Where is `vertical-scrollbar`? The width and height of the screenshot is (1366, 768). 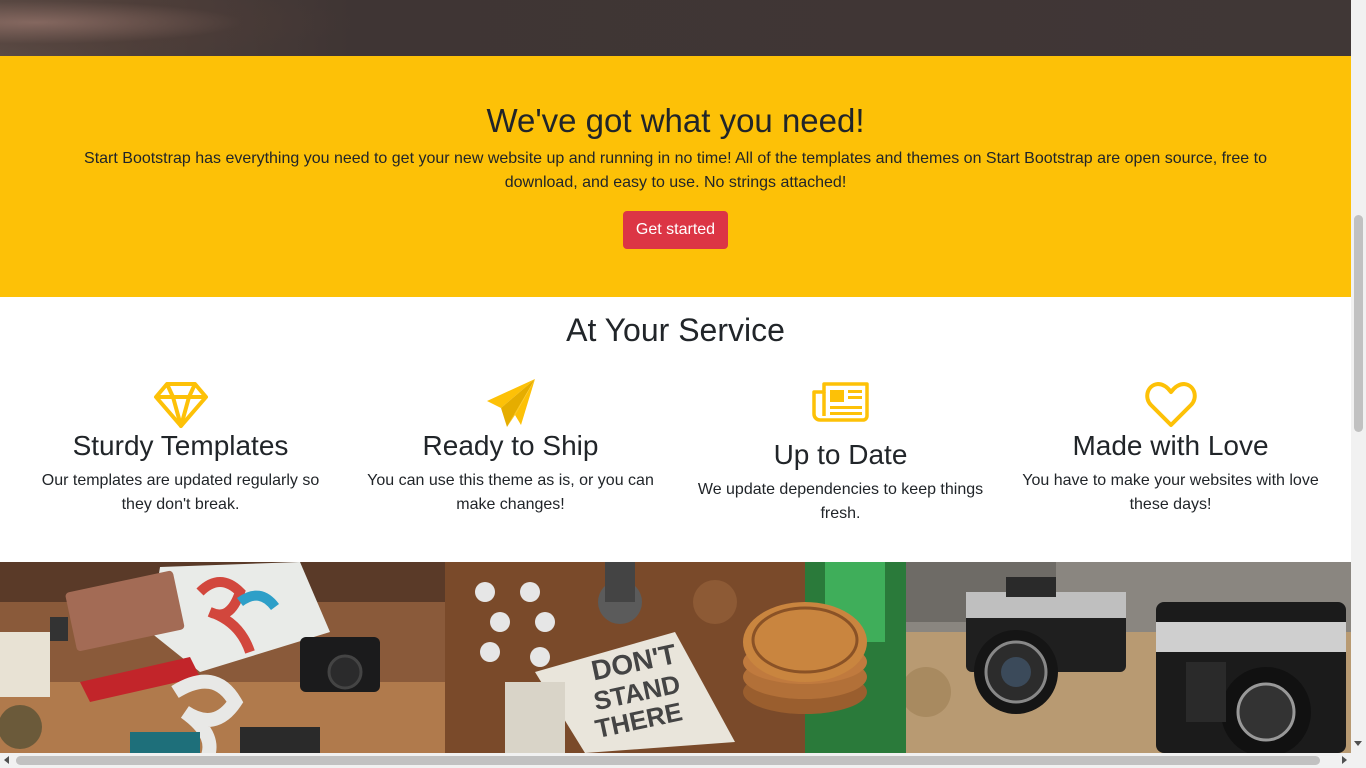 vertical-scrollbar is located at coordinates (1358, 376).